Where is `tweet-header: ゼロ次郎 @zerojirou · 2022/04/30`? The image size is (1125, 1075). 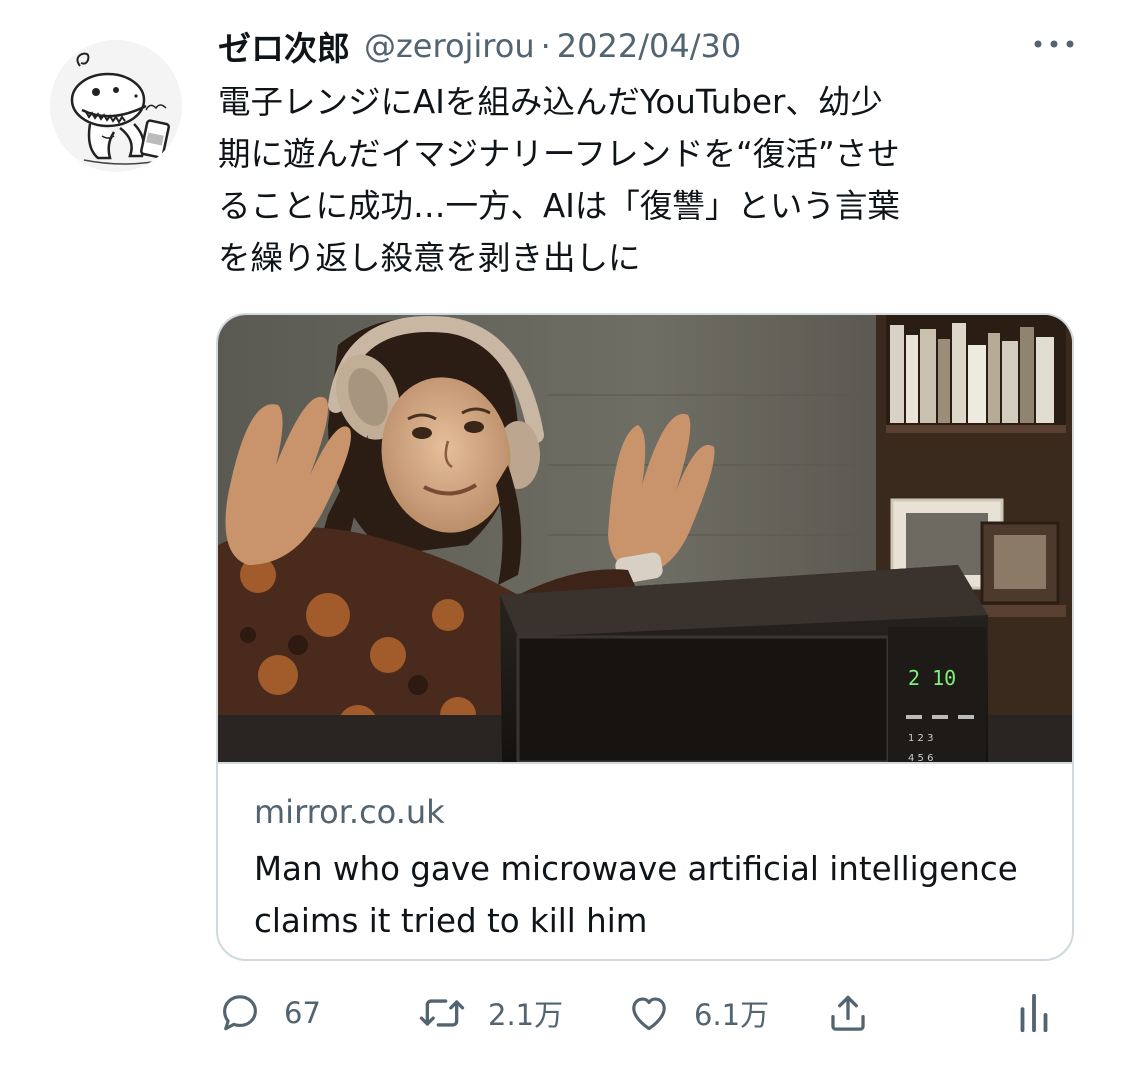
tweet-header: ゼロ次郎 @zerojirou · 2022/04/30 is located at coordinates (648, 46).